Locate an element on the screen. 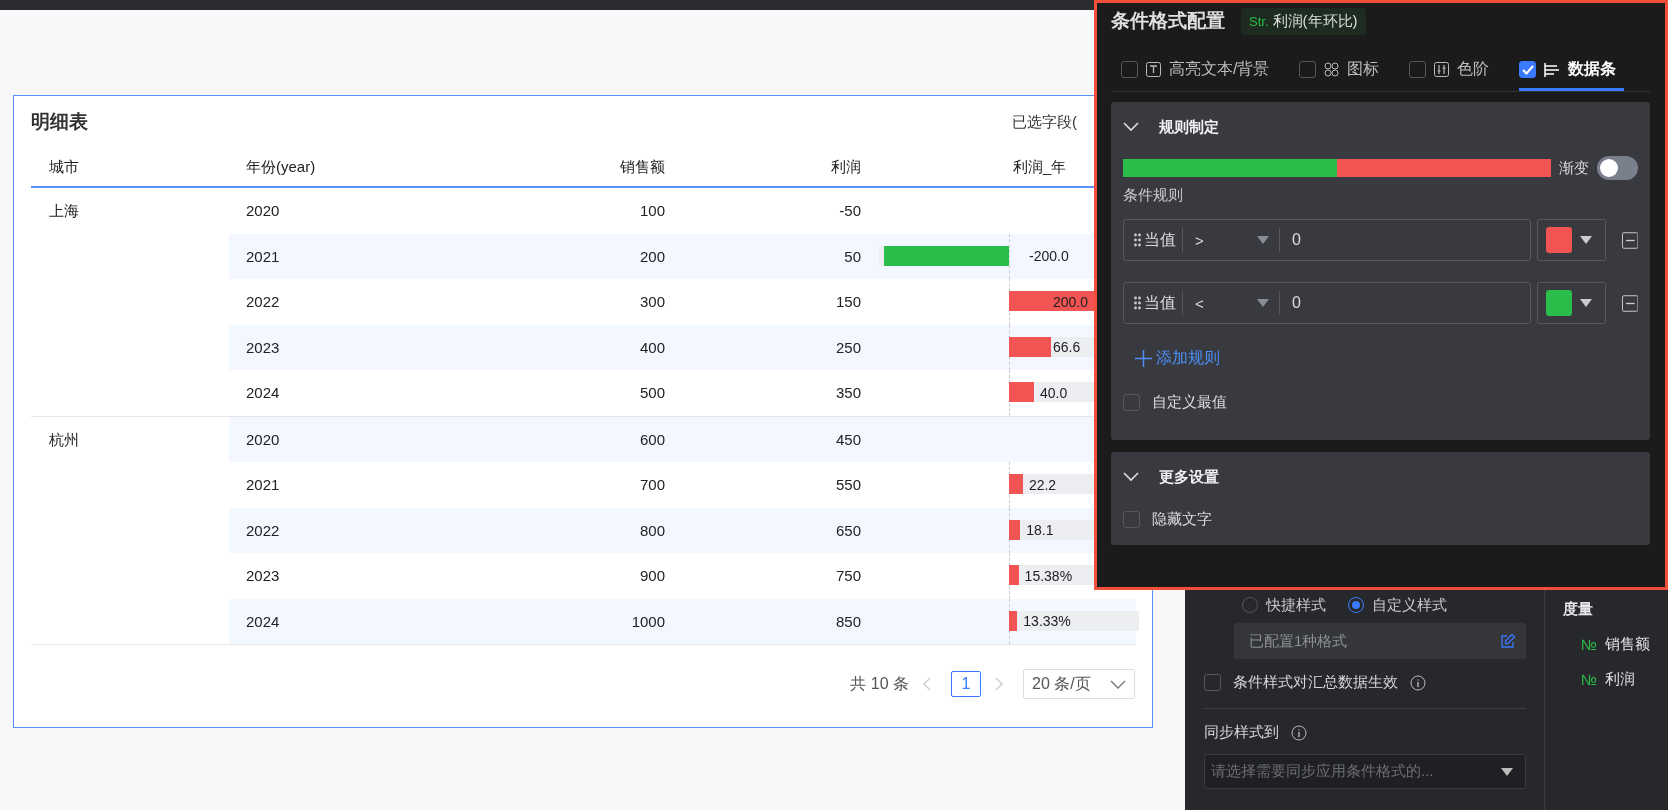 The width and height of the screenshot is (1668, 810). table-cell: 650 is located at coordinates (848, 530).